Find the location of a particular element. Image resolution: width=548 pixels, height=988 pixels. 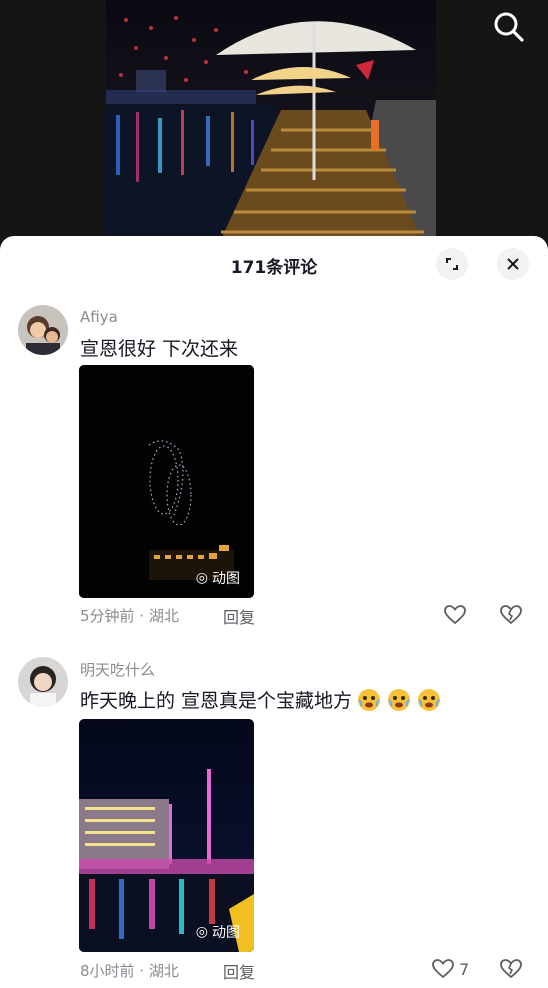

like-button: 7 is located at coordinates (450, 969).